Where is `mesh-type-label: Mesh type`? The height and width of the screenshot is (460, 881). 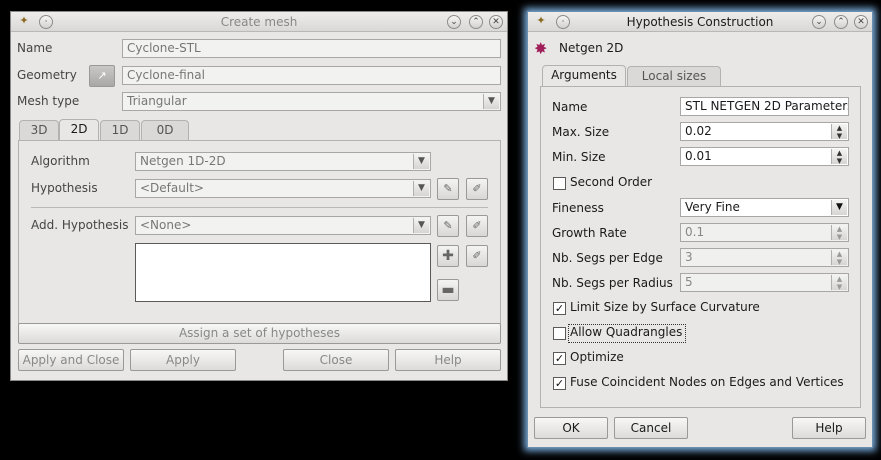 mesh-type-label: Mesh type is located at coordinates (48, 101).